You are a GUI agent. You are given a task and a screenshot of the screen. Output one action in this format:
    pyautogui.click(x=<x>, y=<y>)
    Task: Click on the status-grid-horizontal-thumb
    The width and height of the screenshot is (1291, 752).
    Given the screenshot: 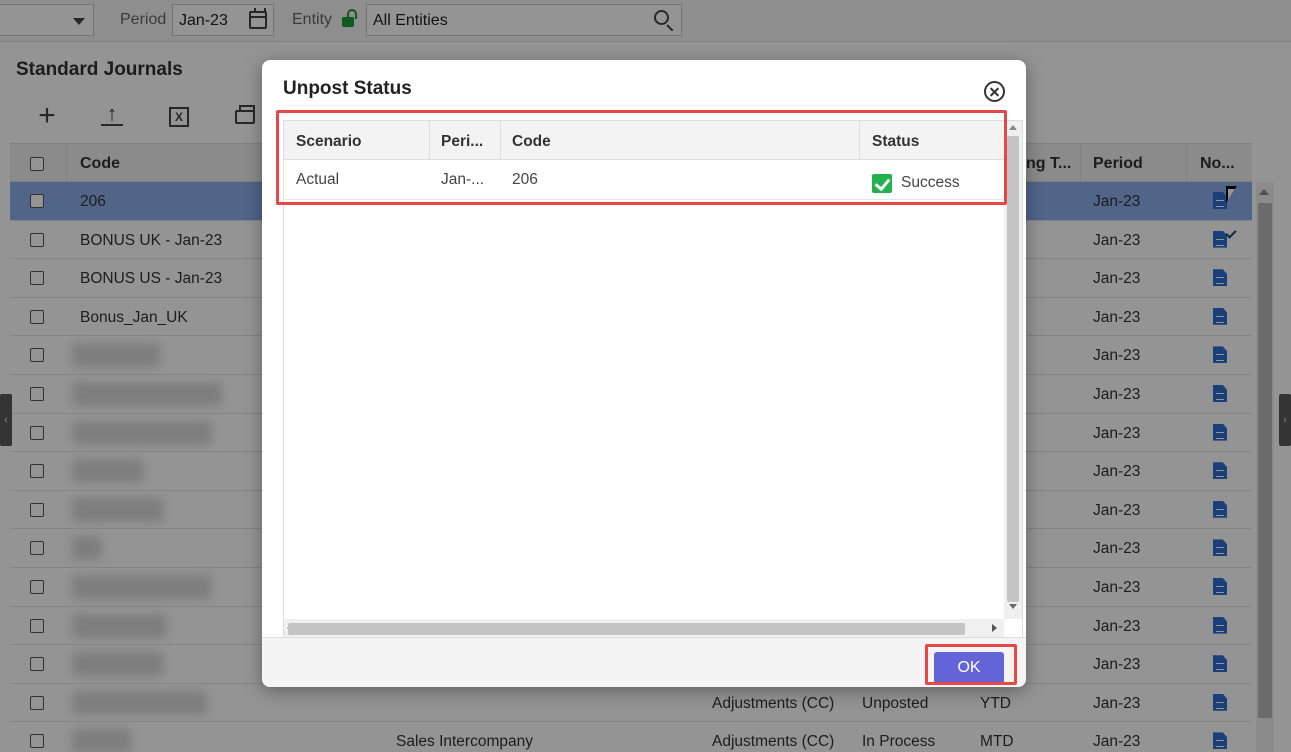 What is the action you would take?
    pyautogui.click(x=626, y=629)
    